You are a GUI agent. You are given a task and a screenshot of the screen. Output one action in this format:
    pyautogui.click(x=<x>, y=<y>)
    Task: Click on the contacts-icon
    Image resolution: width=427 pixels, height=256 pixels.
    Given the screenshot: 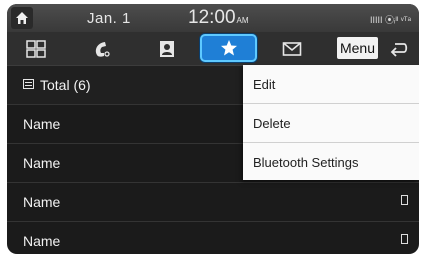 What is the action you would take?
    pyautogui.click(x=167, y=48)
    